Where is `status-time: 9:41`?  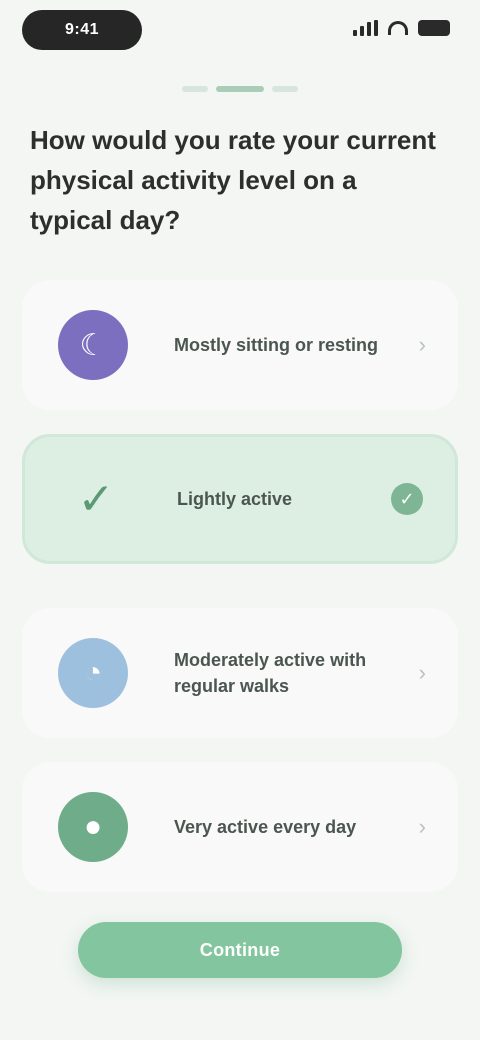 status-time: 9:41 is located at coordinates (82, 30).